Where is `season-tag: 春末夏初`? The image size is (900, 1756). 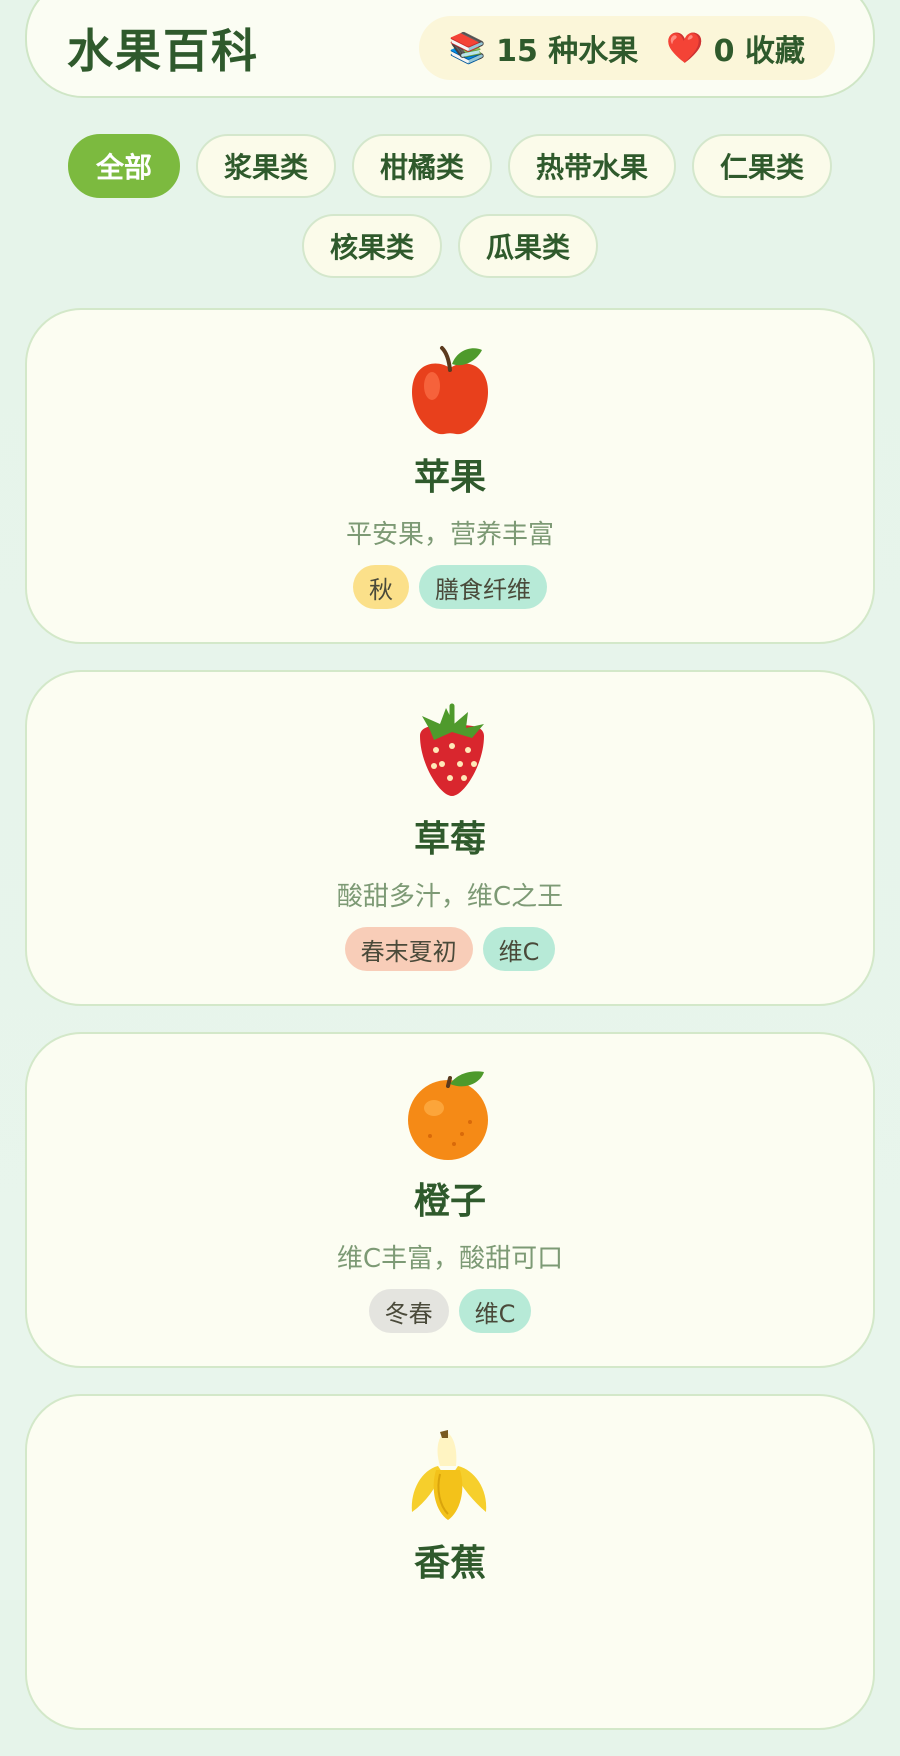
season-tag: 春末夏初 is located at coordinates (408, 949).